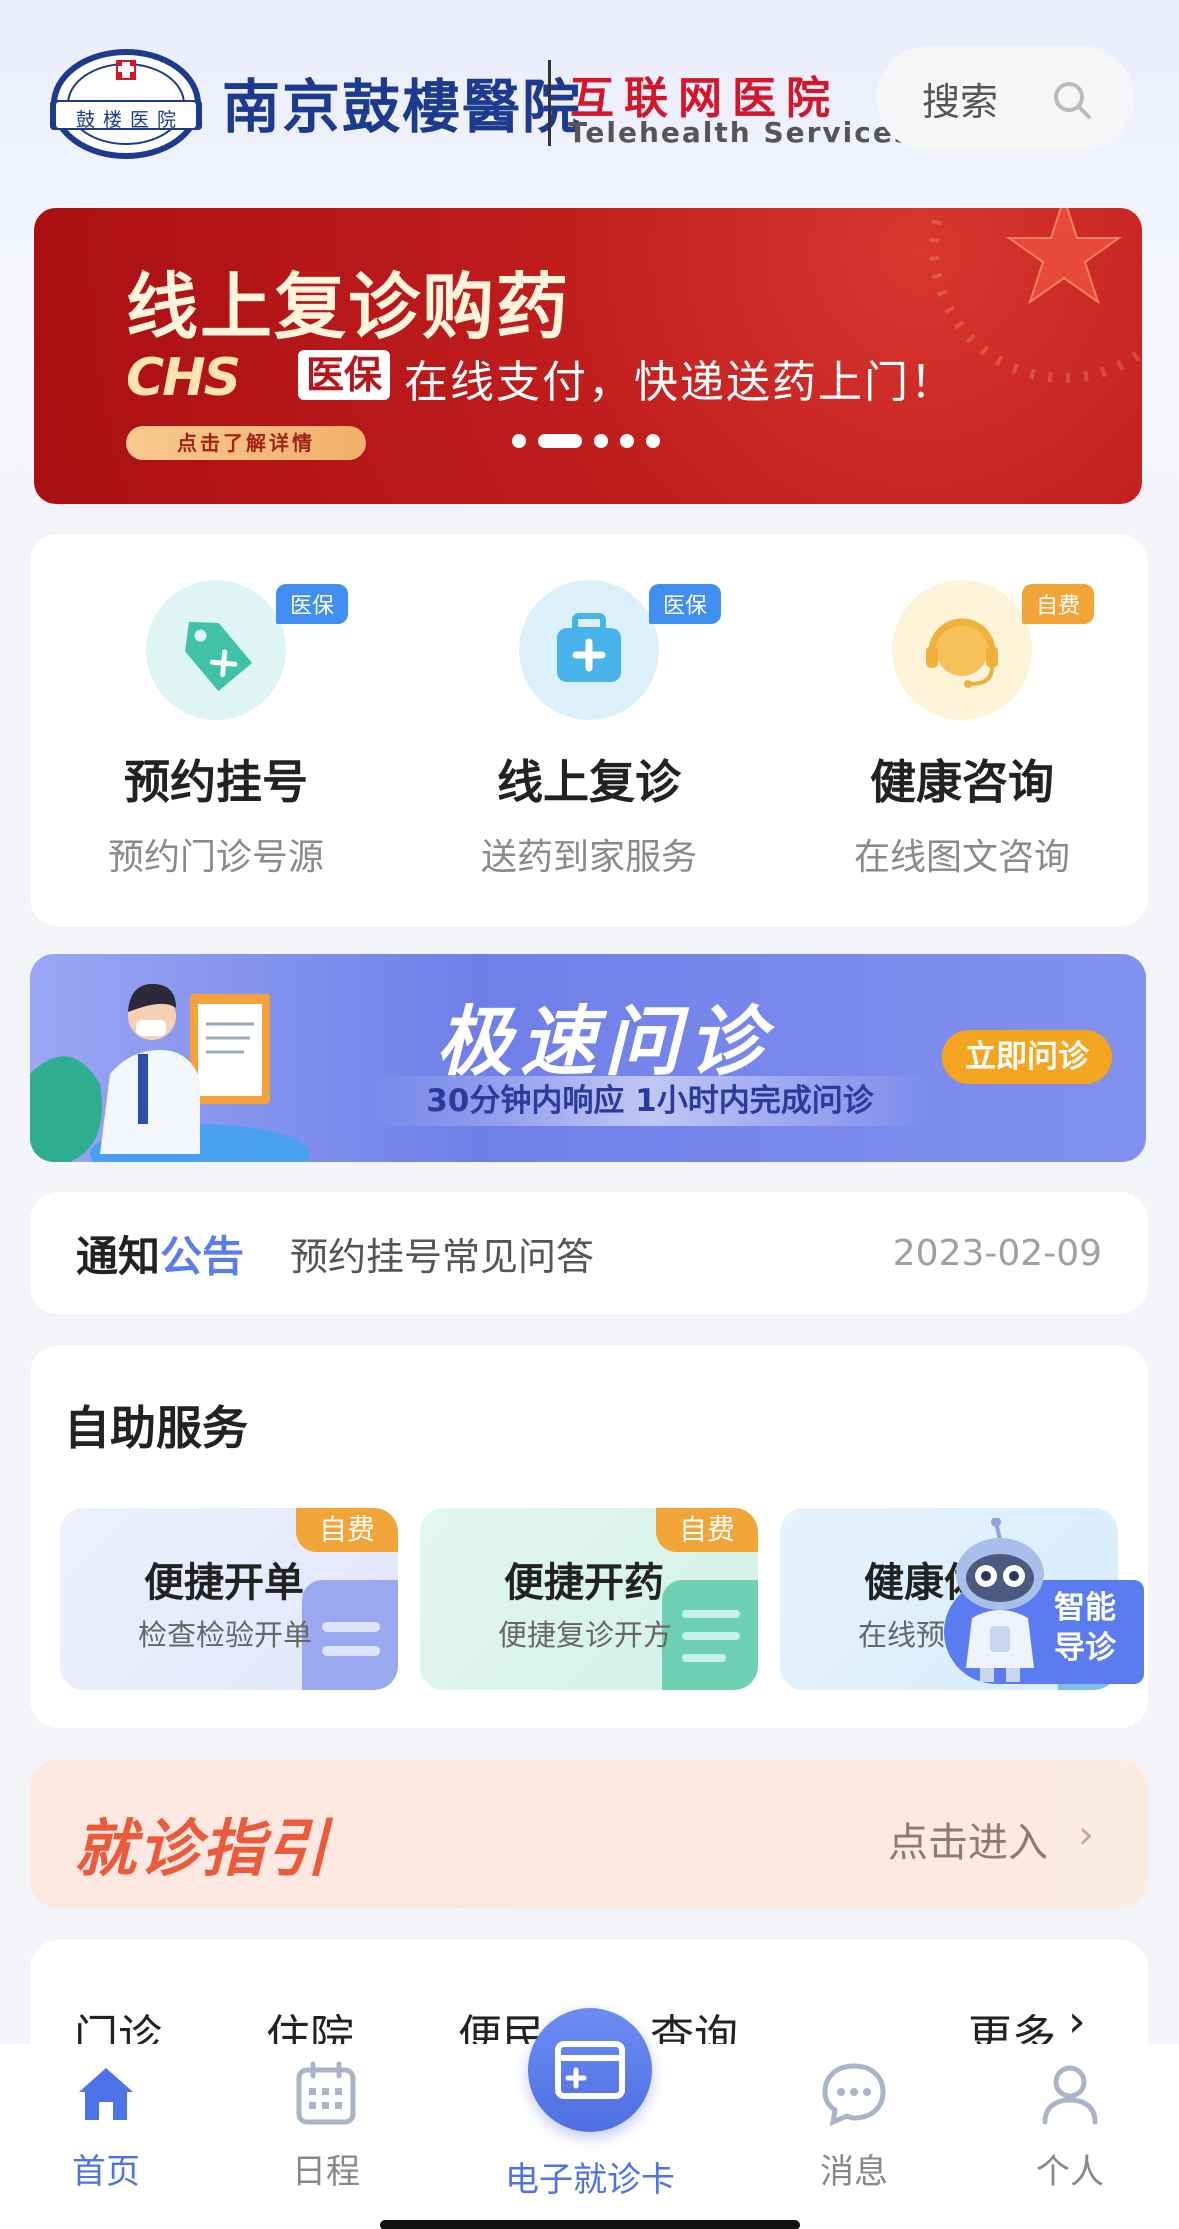  I want to click on service-title: 线上复诊, so click(589, 782).